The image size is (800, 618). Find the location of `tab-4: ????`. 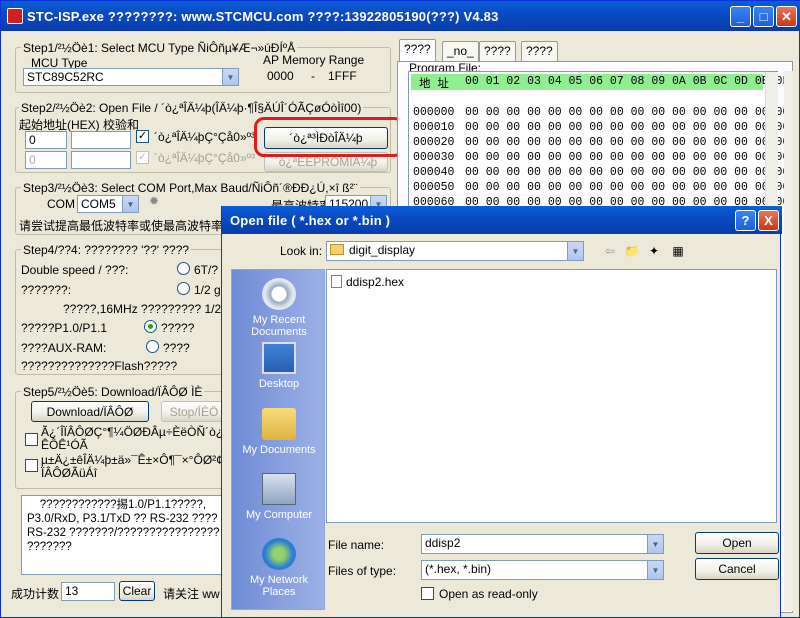

tab-4: ???? is located at coordinates (539, 51).